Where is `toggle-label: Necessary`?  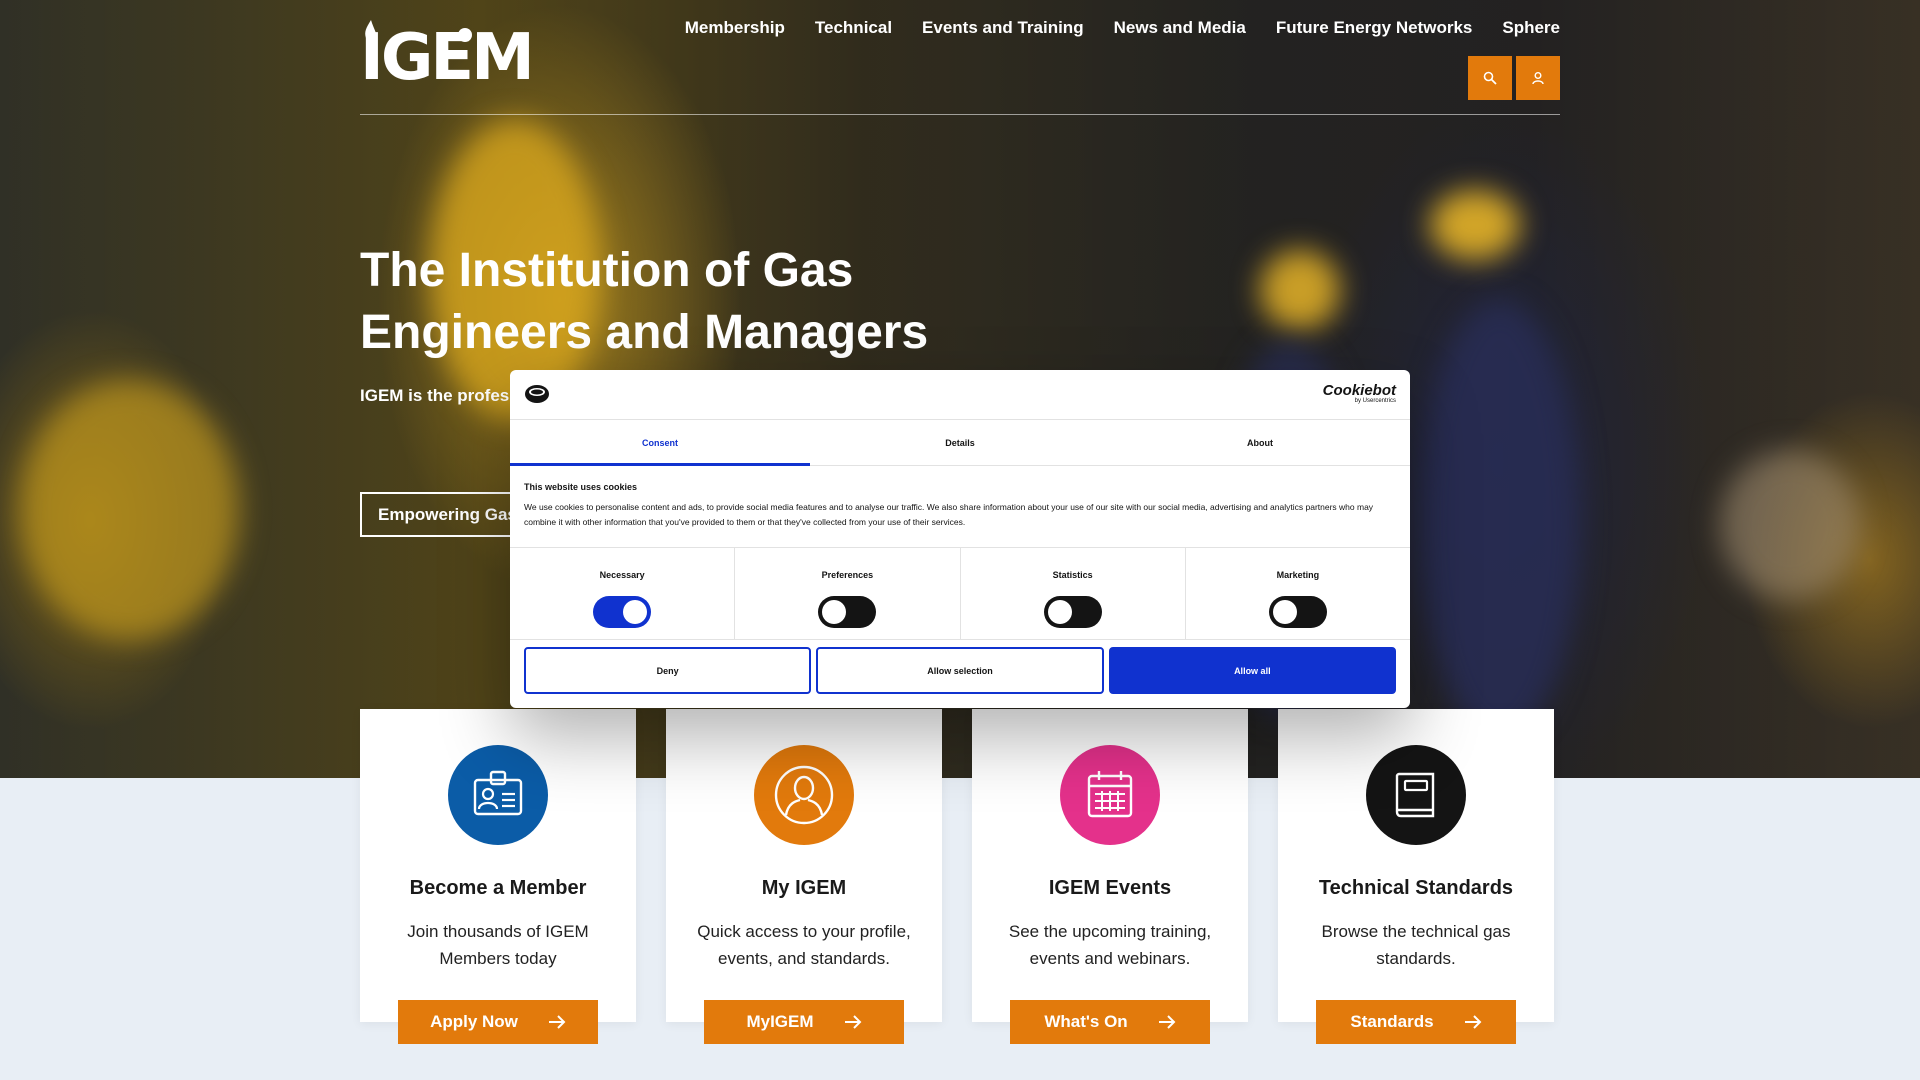
toggle-label: Necessary is located at coordinates (622, 575).